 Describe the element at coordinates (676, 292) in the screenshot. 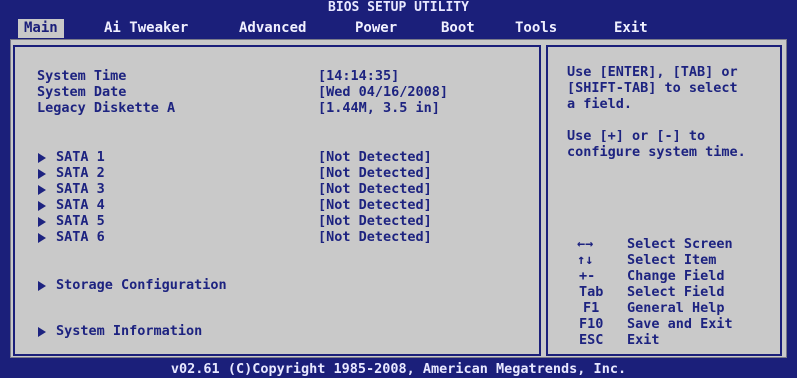

I see `key-action: Select Field` at that location.